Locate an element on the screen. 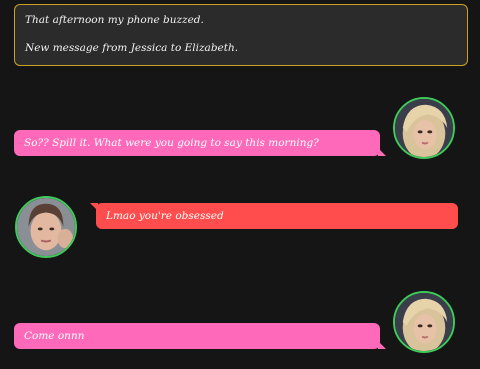  message-text-3: Come onnn is located at coordinates (54, 336).